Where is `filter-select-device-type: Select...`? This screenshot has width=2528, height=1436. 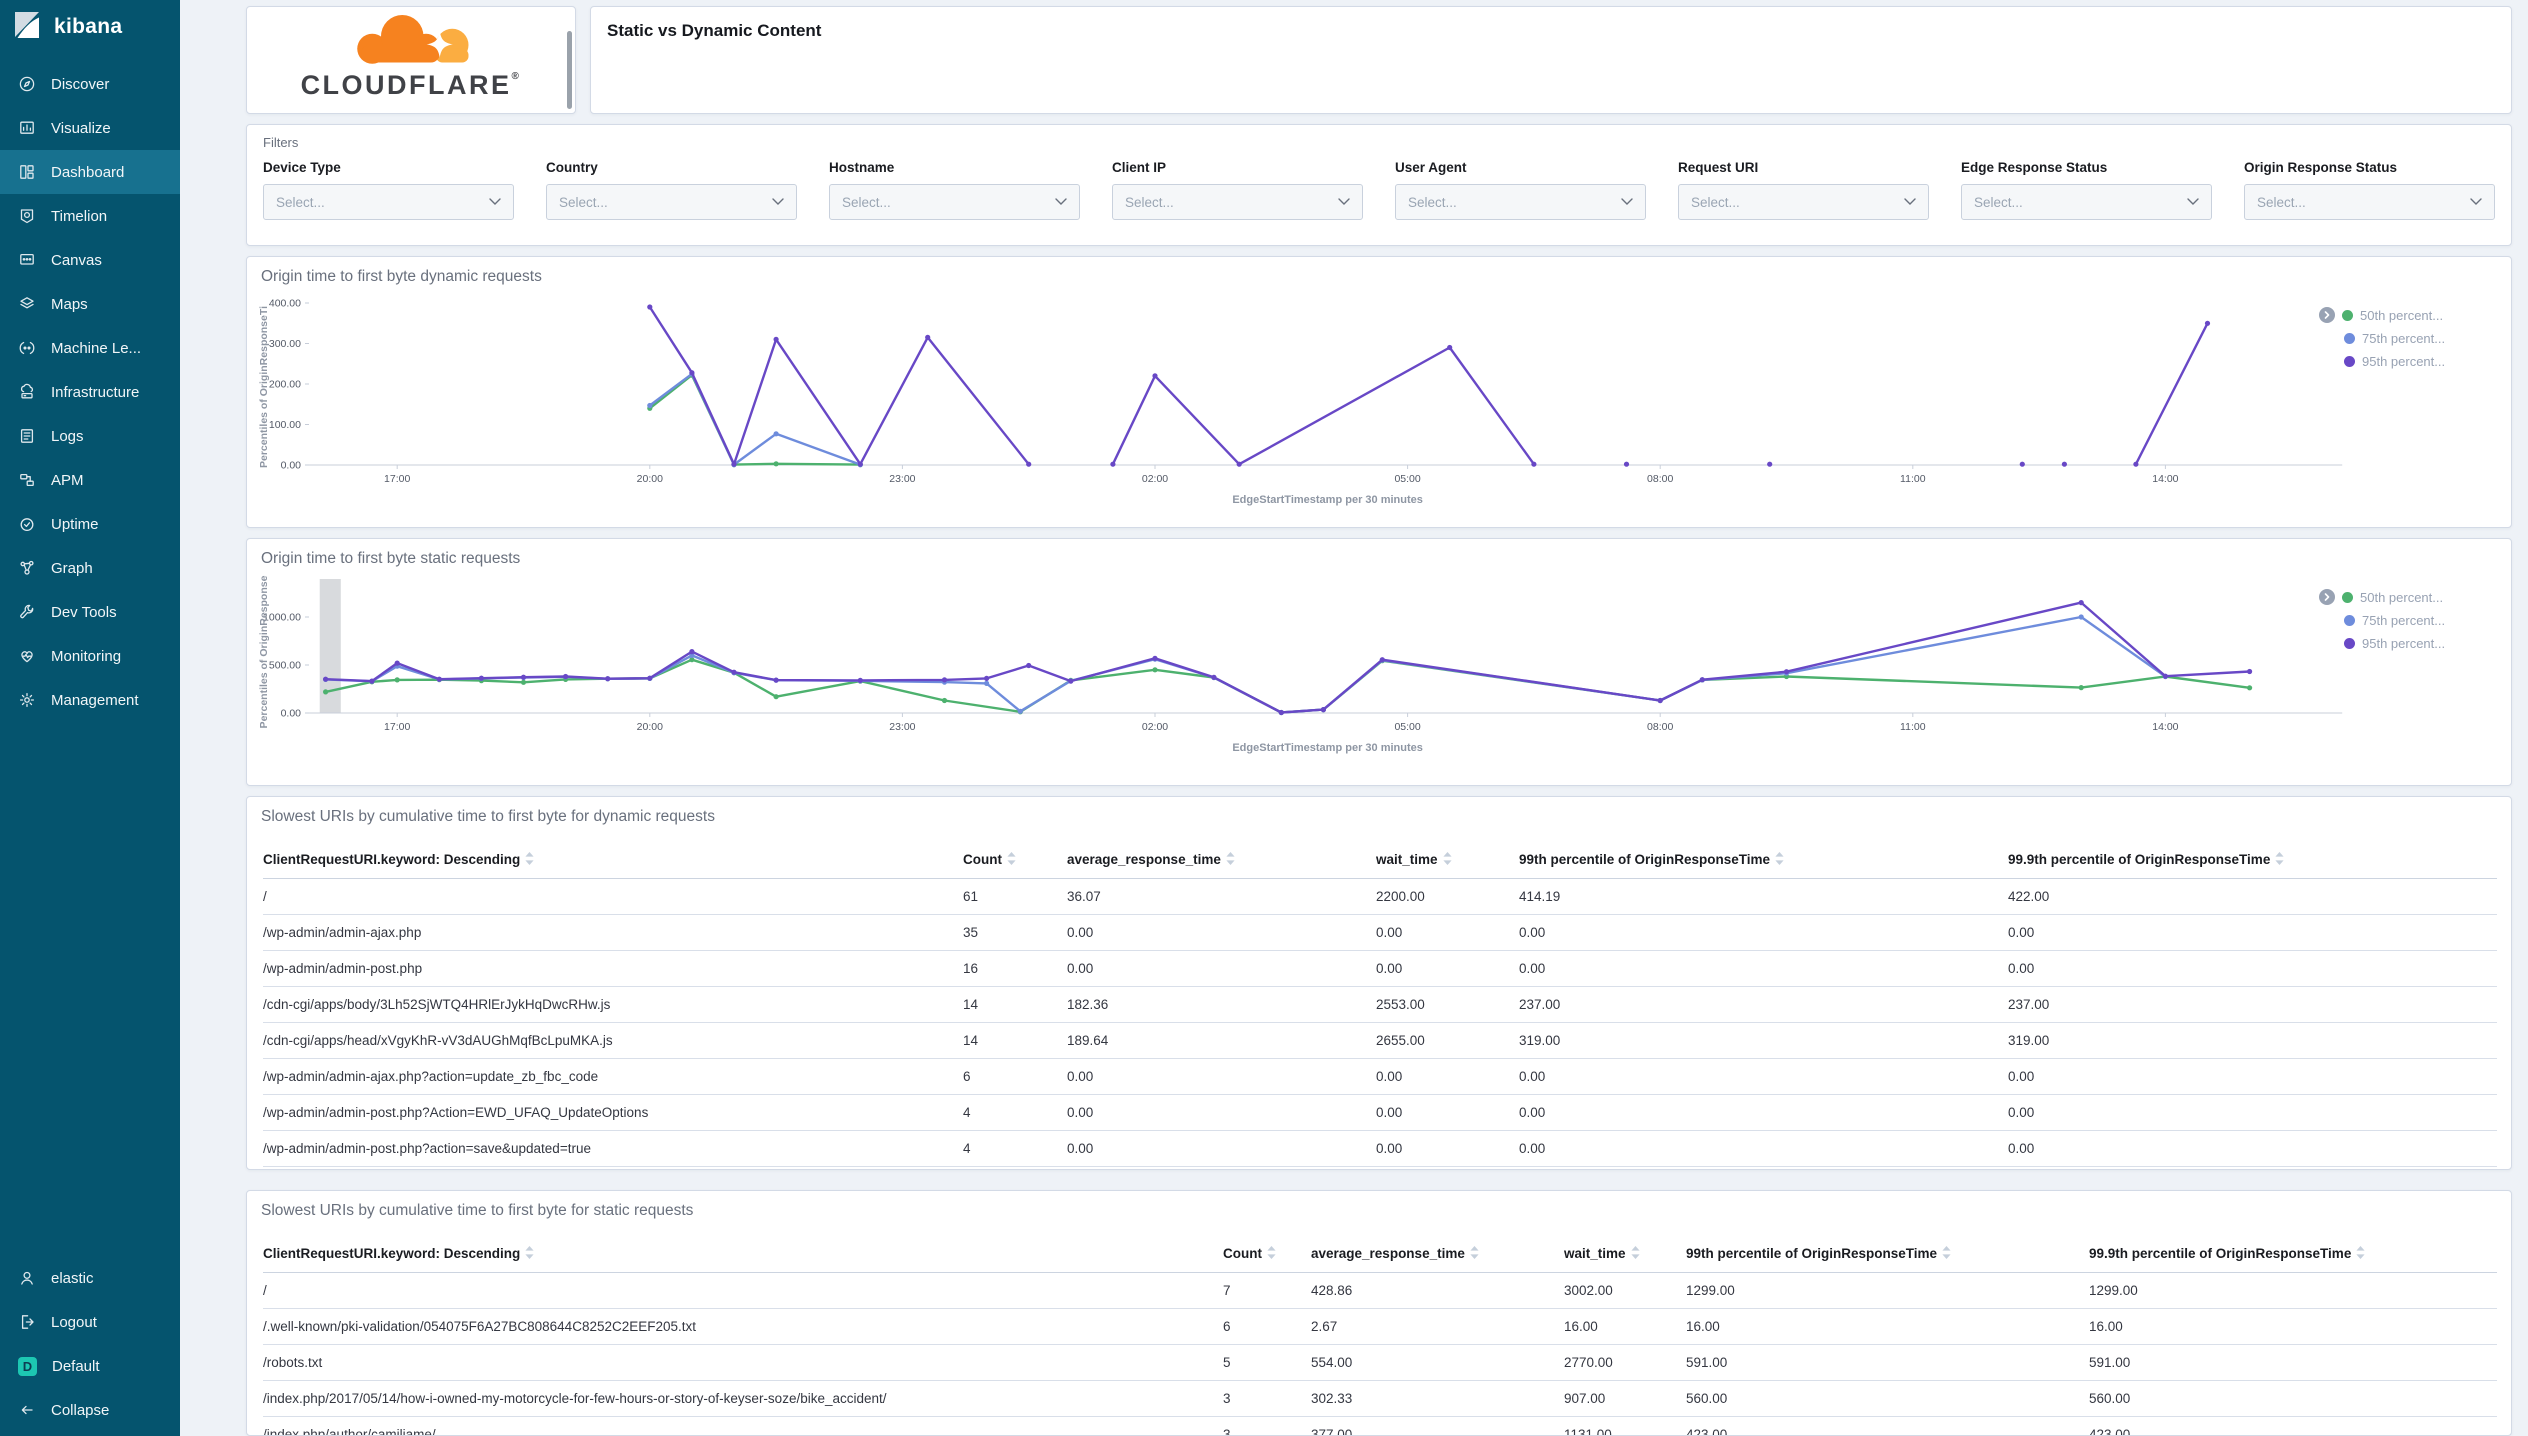 filter-select-device-type: Select... is located at coordinates (388, 202).